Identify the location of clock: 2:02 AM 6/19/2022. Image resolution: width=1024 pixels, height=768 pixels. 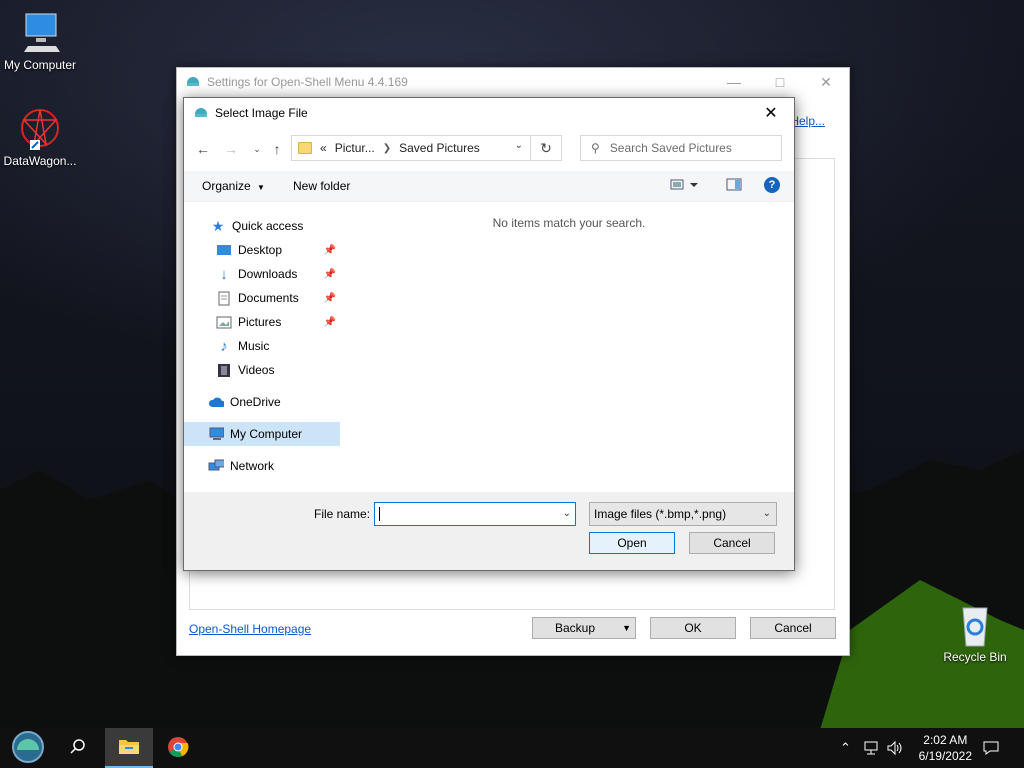
(945, 748).